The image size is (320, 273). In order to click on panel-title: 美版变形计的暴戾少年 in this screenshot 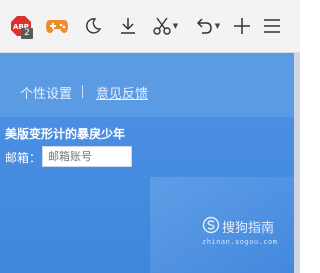, I will do `click(65, 134)`.